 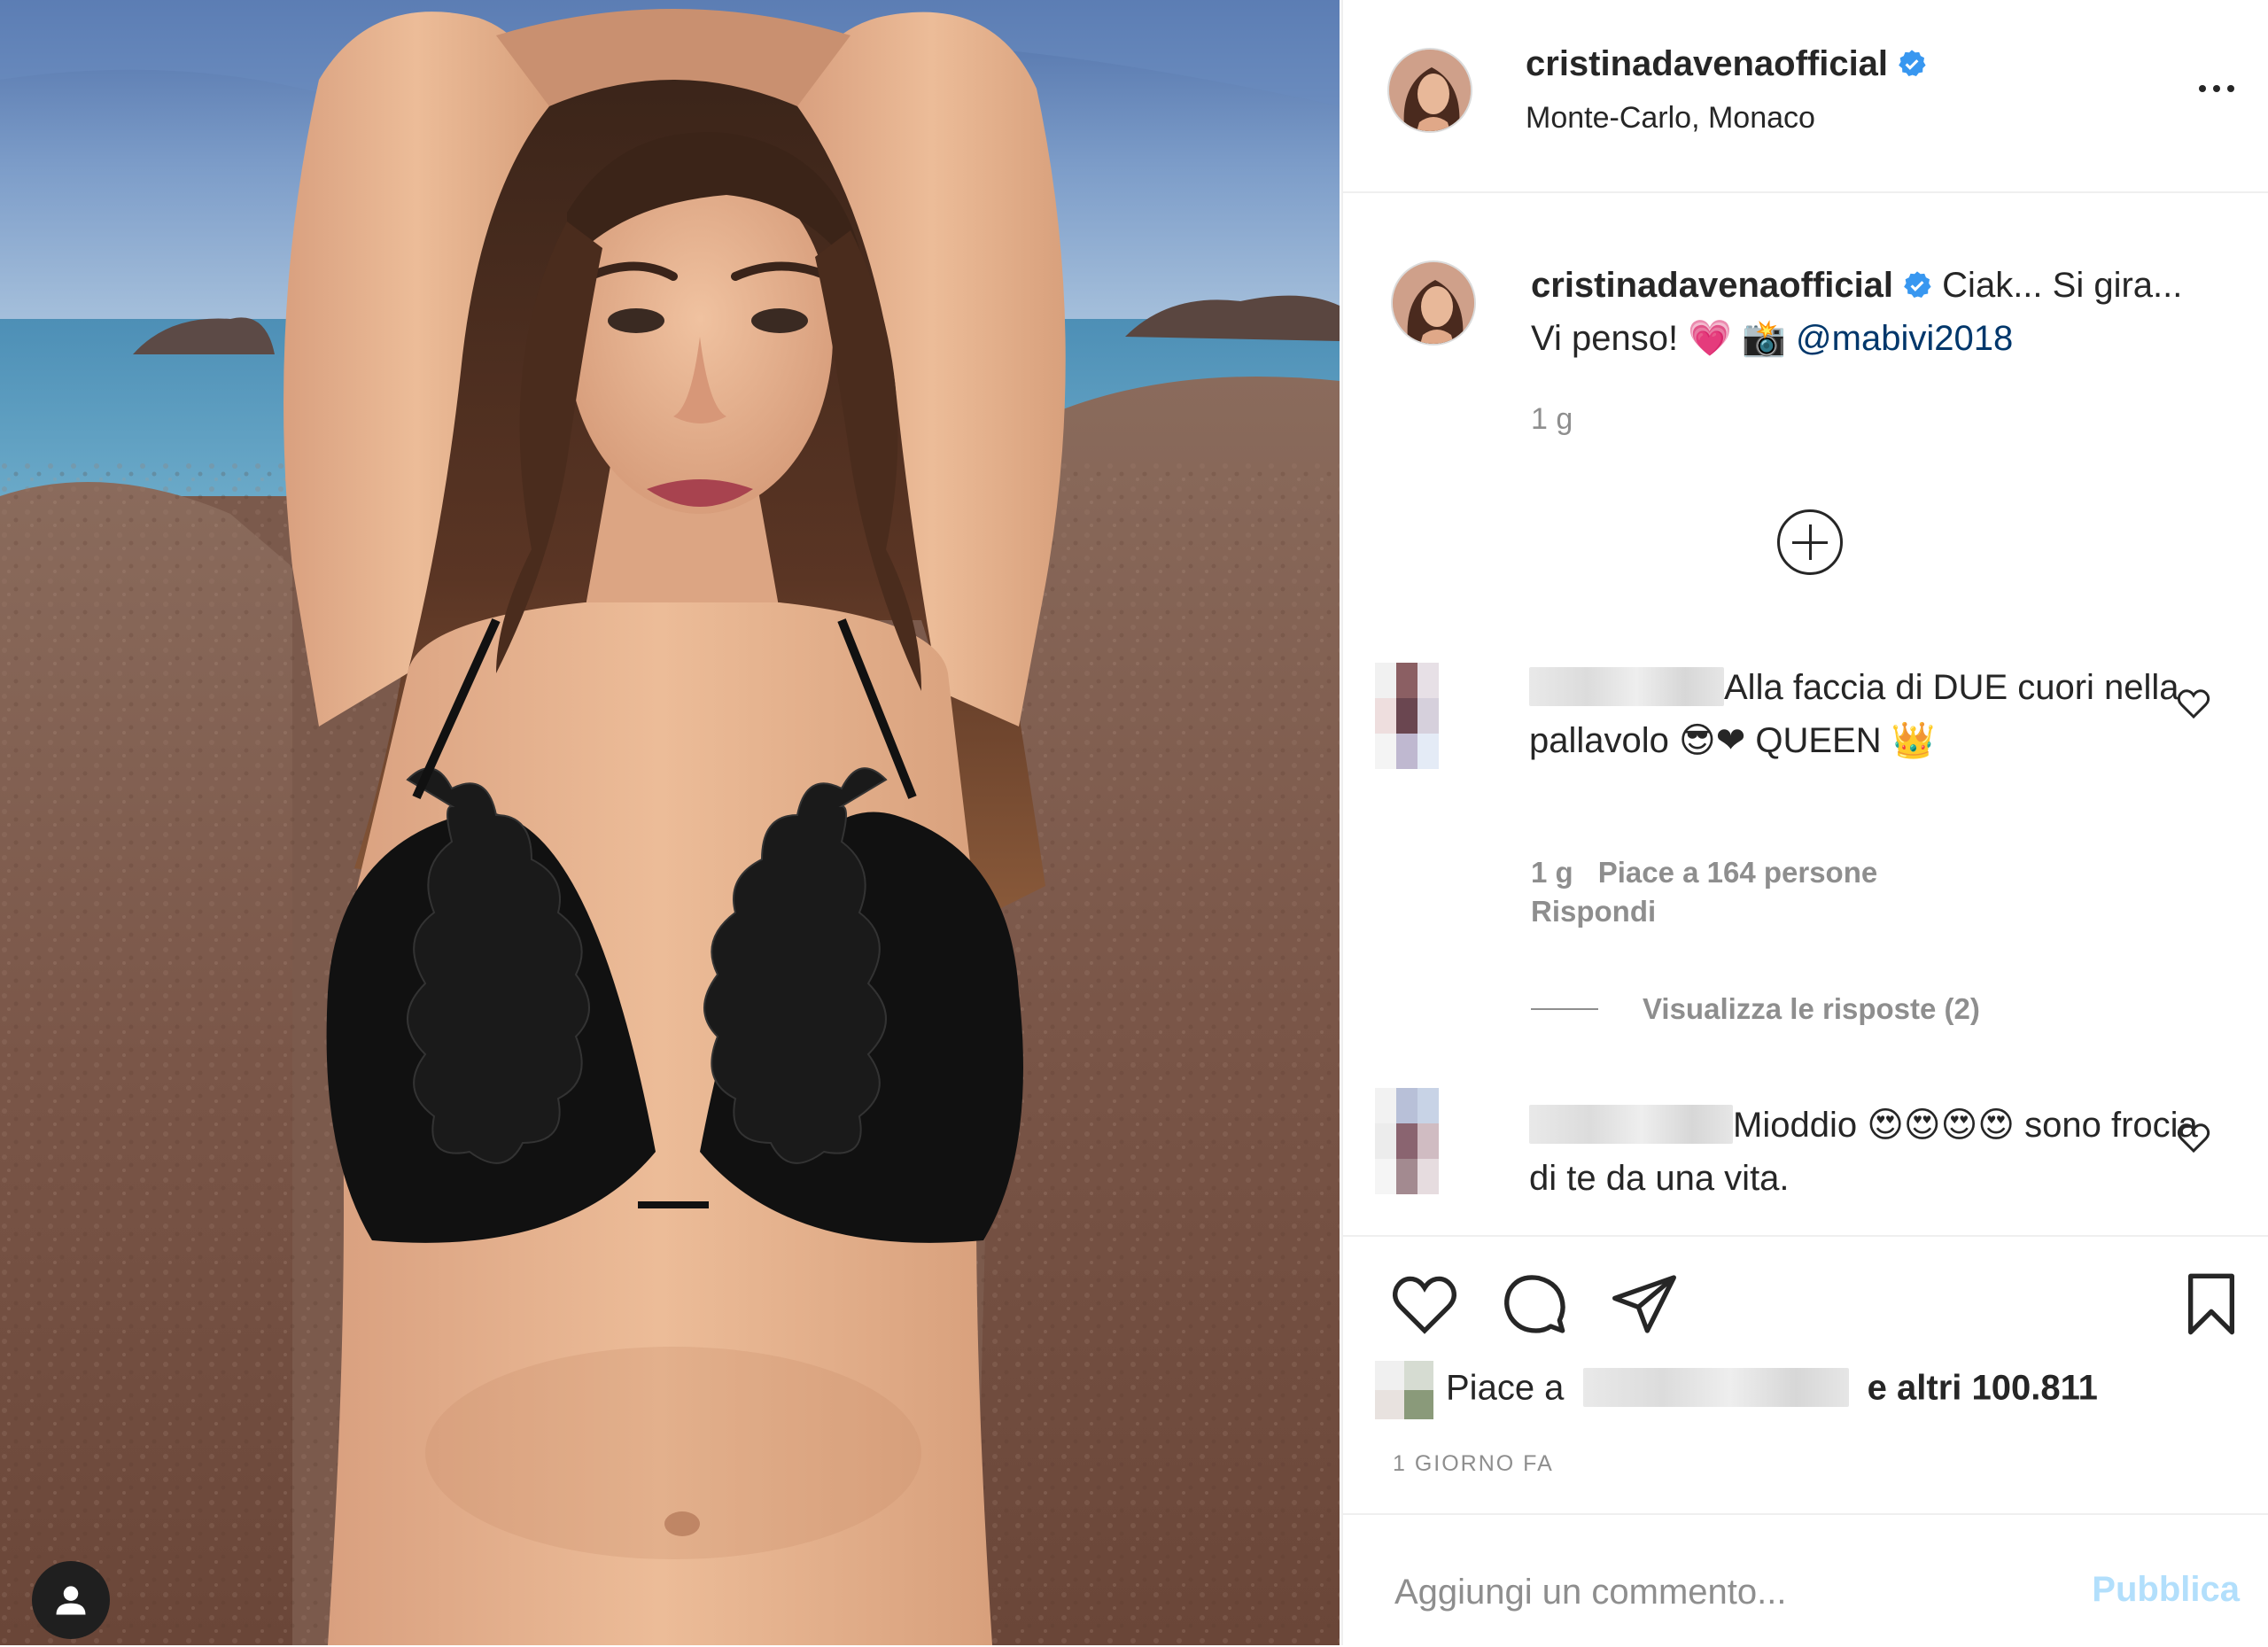 I want to click on author-avatar-image, so click(x=1430, y=90).